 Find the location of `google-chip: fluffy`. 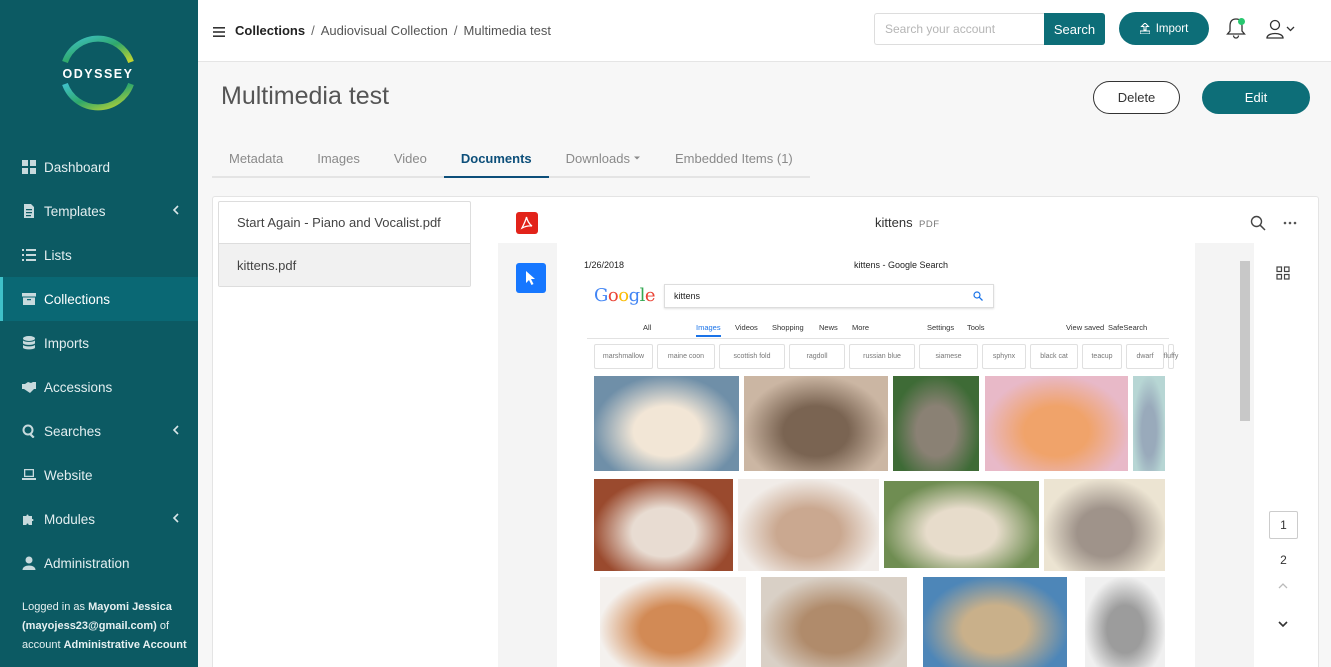

google-chip: fluffy is located at coordinates (1171, 356).